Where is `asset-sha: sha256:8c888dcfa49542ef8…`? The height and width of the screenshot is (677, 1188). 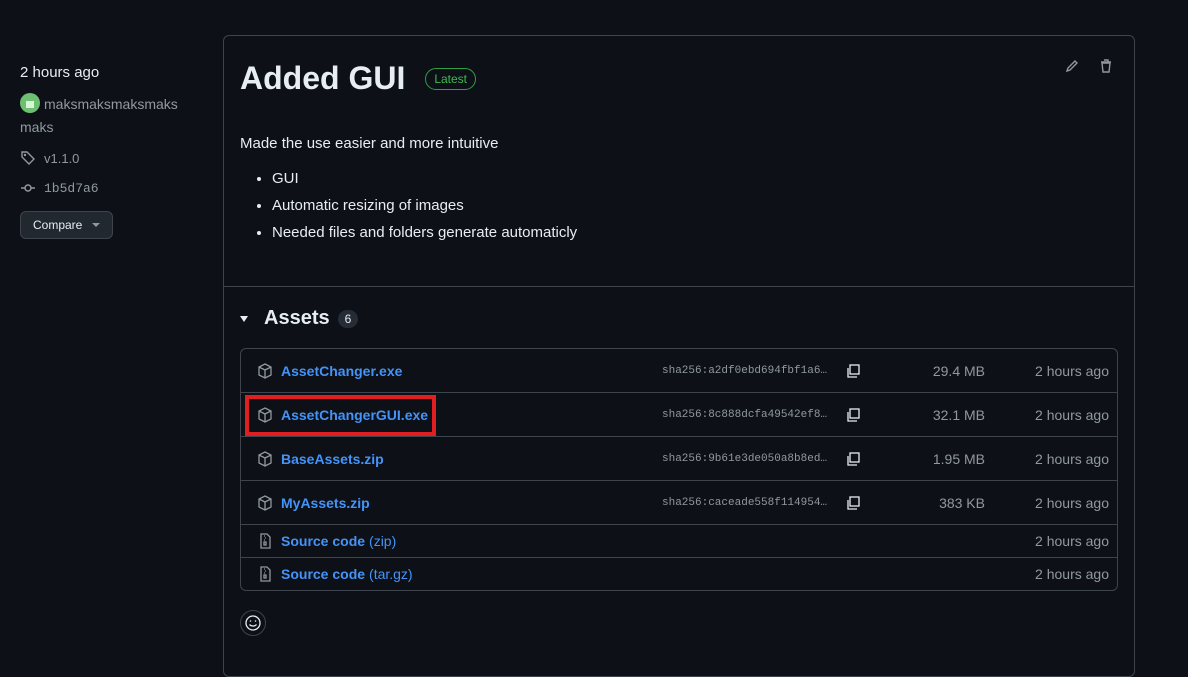
asset-sha: sha256:8c888dcfa49542ef8… is located at coordinates (745, 414).